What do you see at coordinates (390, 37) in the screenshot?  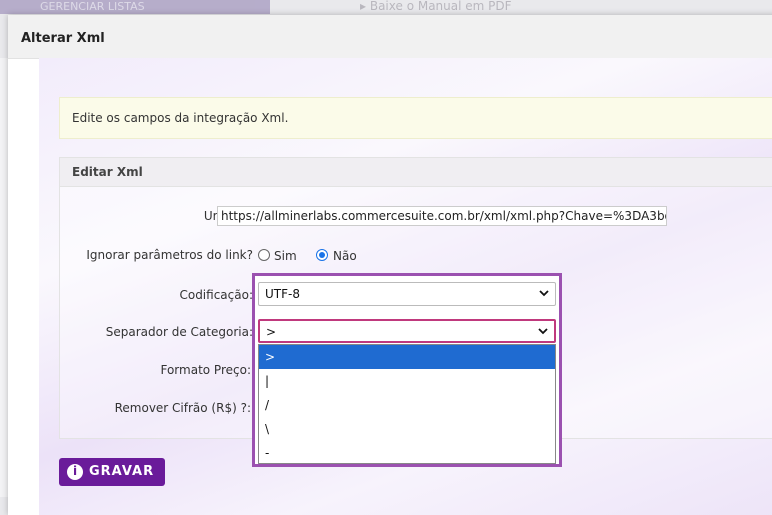 I see `modal-header: Alterar Xml` at bounding box center [390, 37].